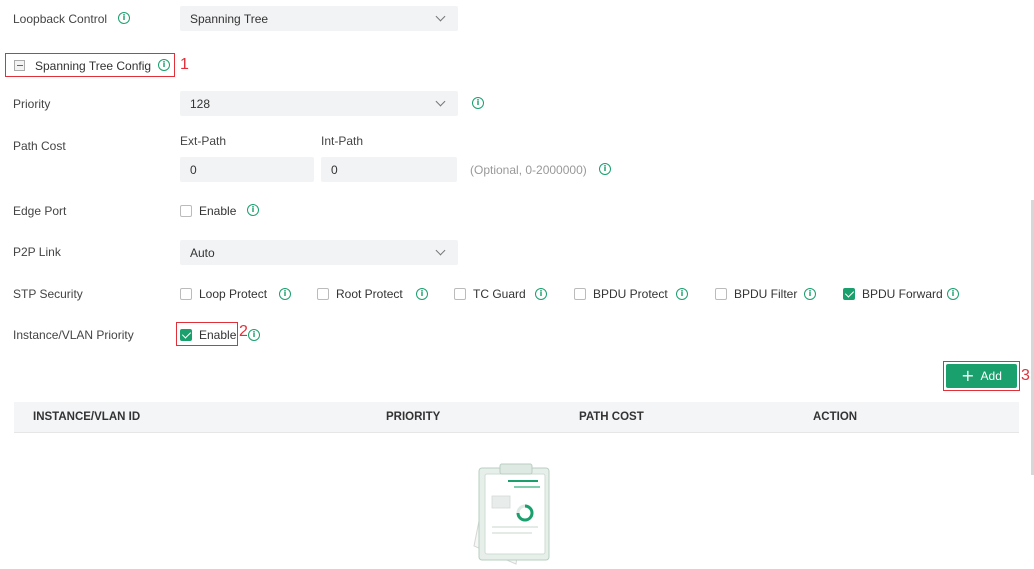 The width and height of the screenshot is (1034, 569). Describe the element at coordinates (611, 417) in the screenshot. I see `col-path-cost: PATH COST` at that location.